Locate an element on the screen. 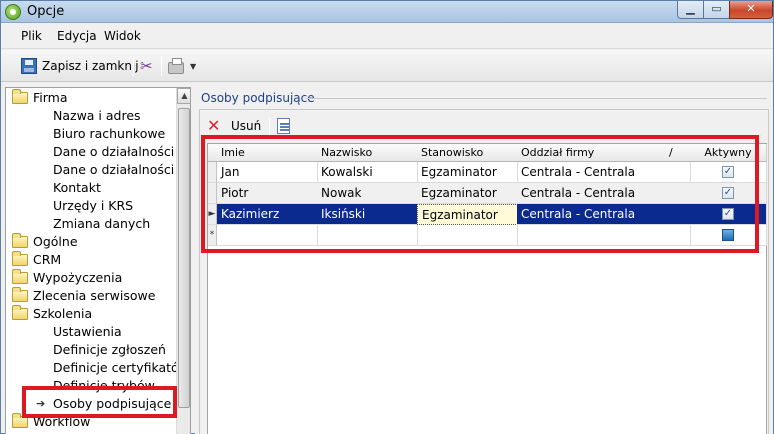 The height and width of the screenshot is (434, 774). group-divider is located at coordinates (536, 98).